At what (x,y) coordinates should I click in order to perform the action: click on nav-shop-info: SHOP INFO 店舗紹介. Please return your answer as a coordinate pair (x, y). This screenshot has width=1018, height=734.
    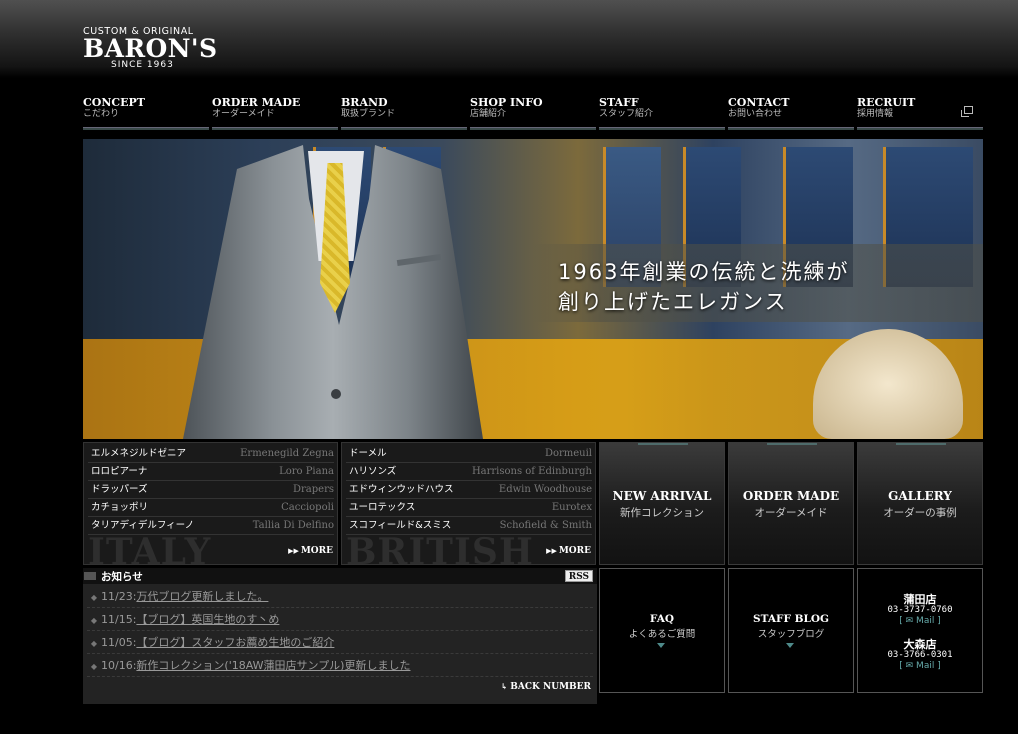
    Looking at the image, I should click on (533, 113).